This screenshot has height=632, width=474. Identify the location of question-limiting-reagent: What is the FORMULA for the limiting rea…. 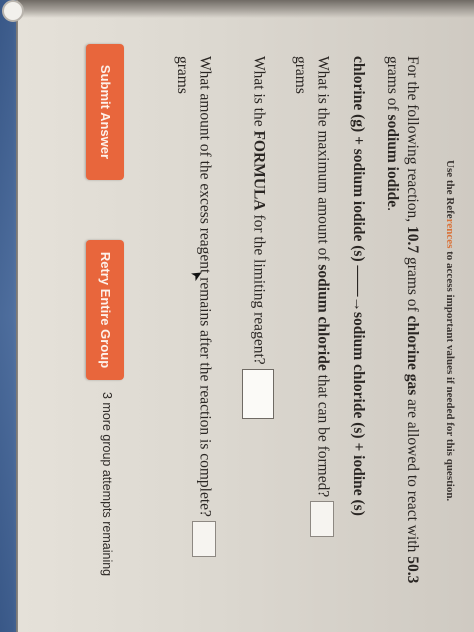
(258, 237).